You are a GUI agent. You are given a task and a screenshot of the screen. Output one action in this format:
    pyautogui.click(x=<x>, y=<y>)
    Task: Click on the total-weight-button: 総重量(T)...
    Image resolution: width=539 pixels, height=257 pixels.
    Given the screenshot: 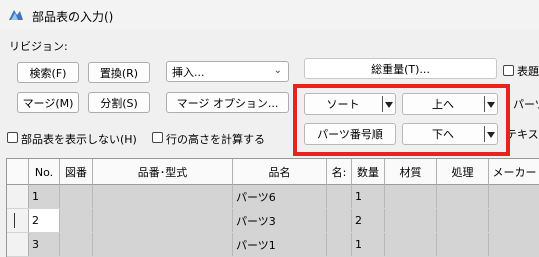 What is the action you would take?
    pyautogui.click(x=400, y=68)
    